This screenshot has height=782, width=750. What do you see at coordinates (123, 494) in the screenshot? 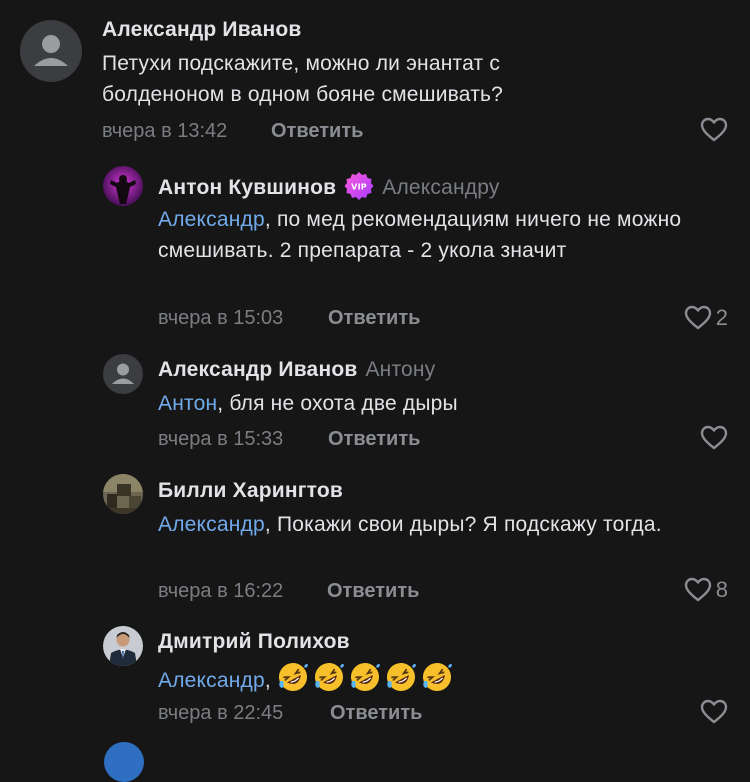
I see `room-photo-avatar` at bounding box center [123, 494].